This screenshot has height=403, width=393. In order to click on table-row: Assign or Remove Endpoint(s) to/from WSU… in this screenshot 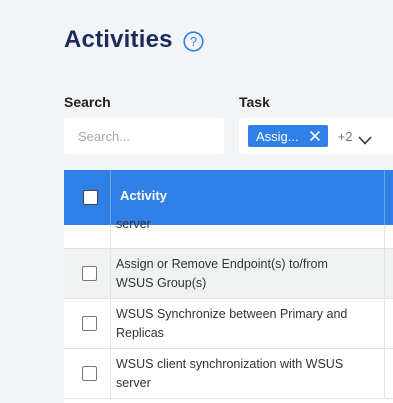, I will do `click(228, 274)`.